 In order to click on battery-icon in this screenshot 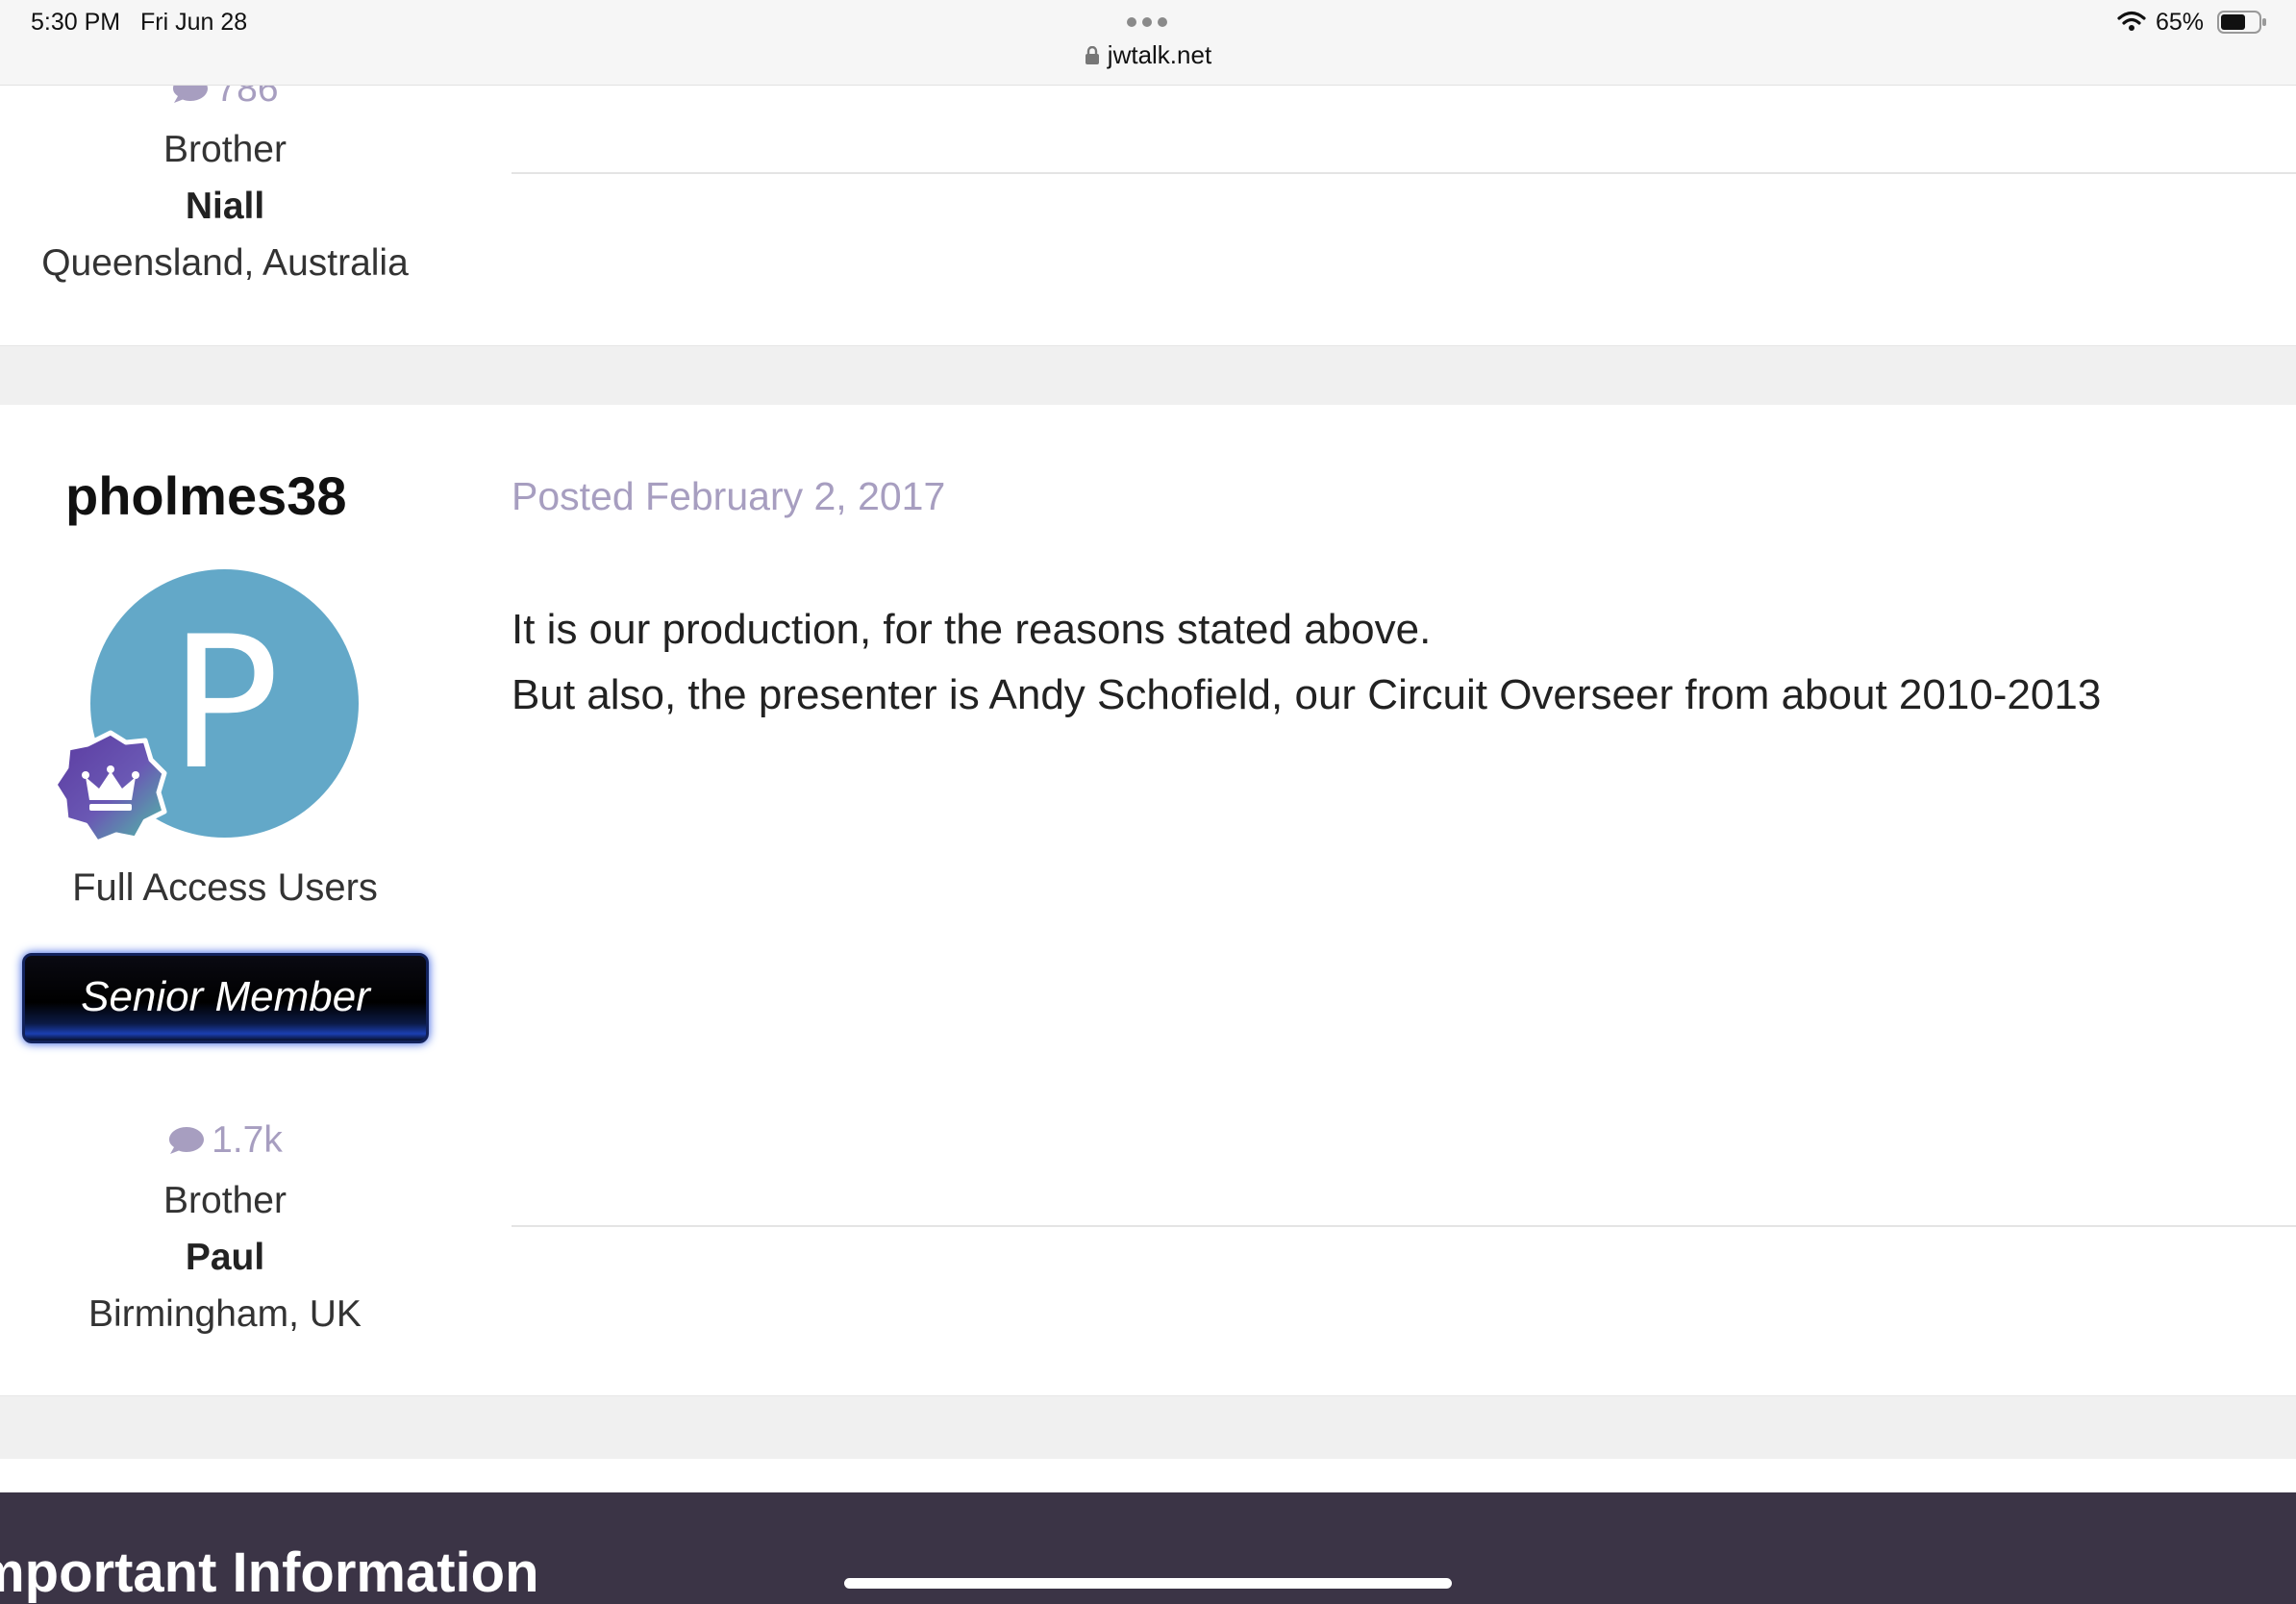, I will do `click(2242, 24)`.